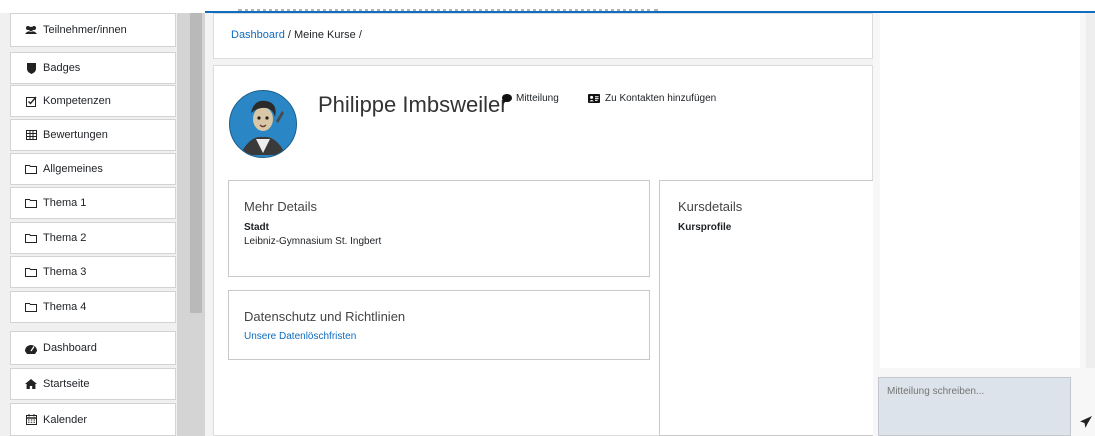 This screenshot has height=436, width=1095. I want to click on sidebar-item-label: Thema 1, so click(65, 203).